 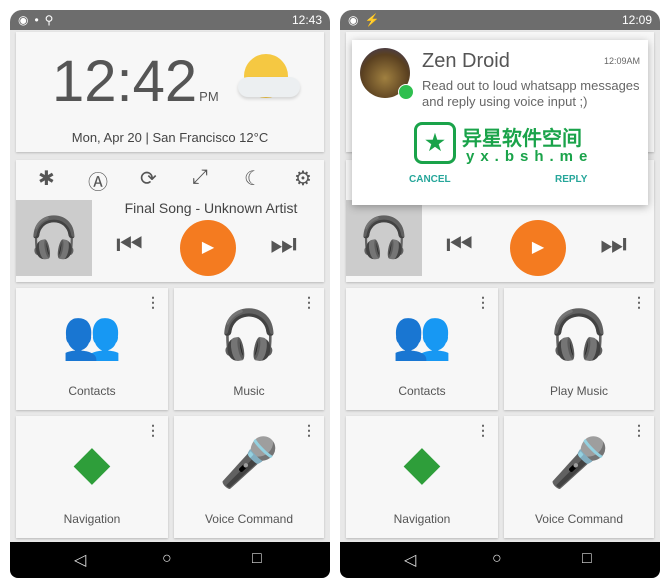 What do you see at coordinates (530, 156) in the screenshot?
I see `watermark-url: yx.bsh.me` at bounding box center [530, 156].